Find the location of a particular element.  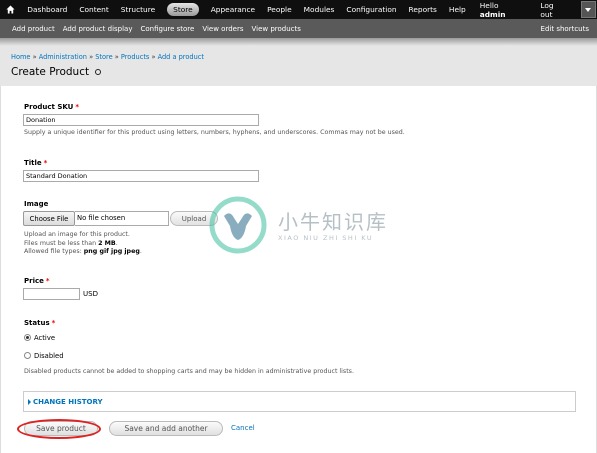

image-label: Image is located at coordinates (36, 204).